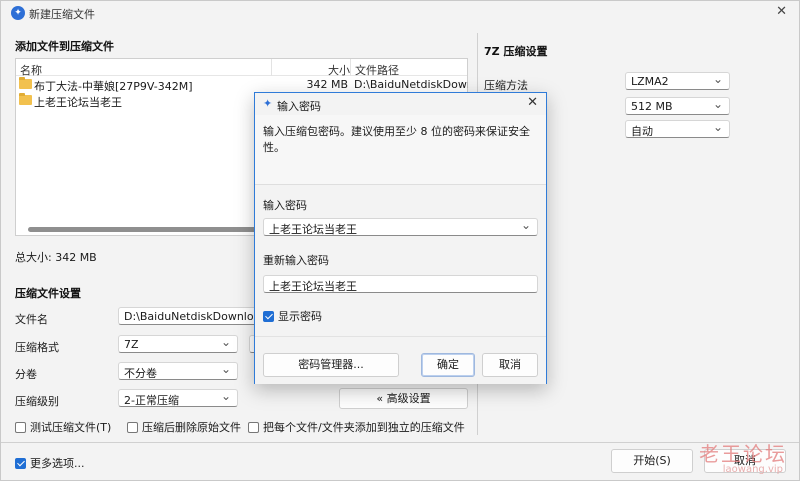 The width and height of the screenshot is (800, 481). Describe the element at coordinates (56, 257) in the screenshot. I see `total-size: 总大小: 342 MB` at that location.